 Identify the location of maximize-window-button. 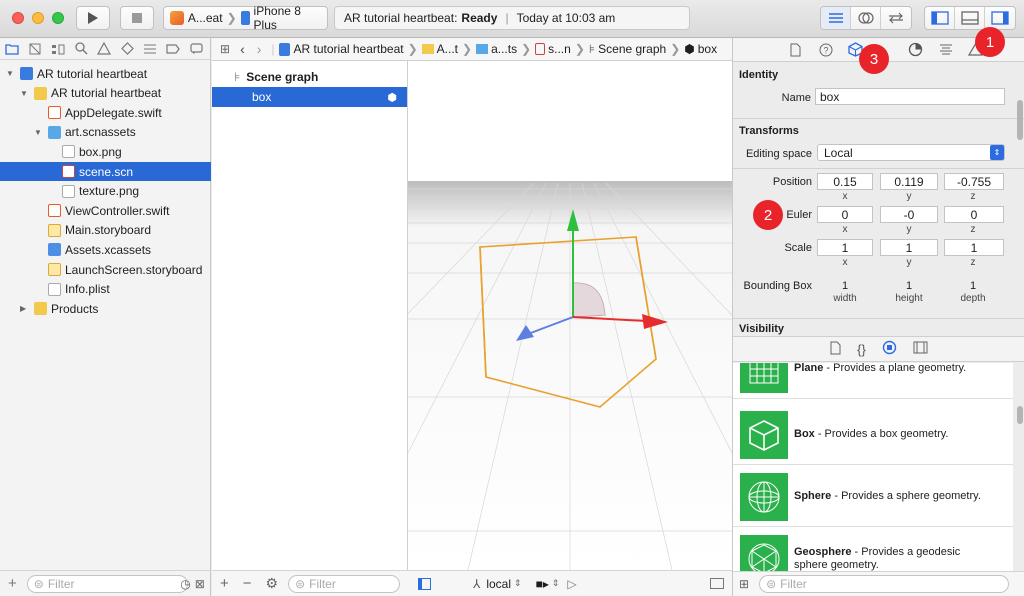
(58, 18).